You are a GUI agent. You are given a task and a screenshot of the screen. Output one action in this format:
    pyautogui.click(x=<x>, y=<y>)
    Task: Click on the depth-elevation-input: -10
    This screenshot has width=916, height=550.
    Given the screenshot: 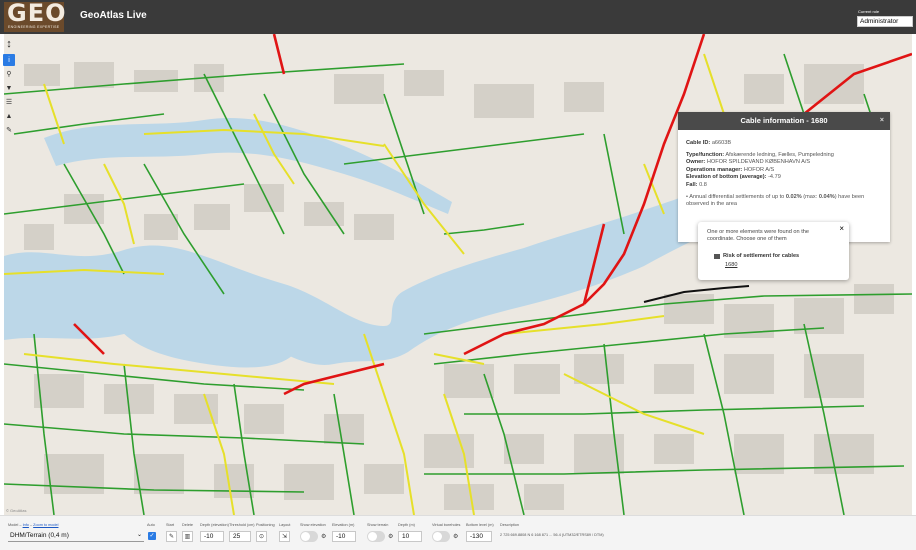 What is the action you would take?
    pyautogui.click(x=212, y=536)
    